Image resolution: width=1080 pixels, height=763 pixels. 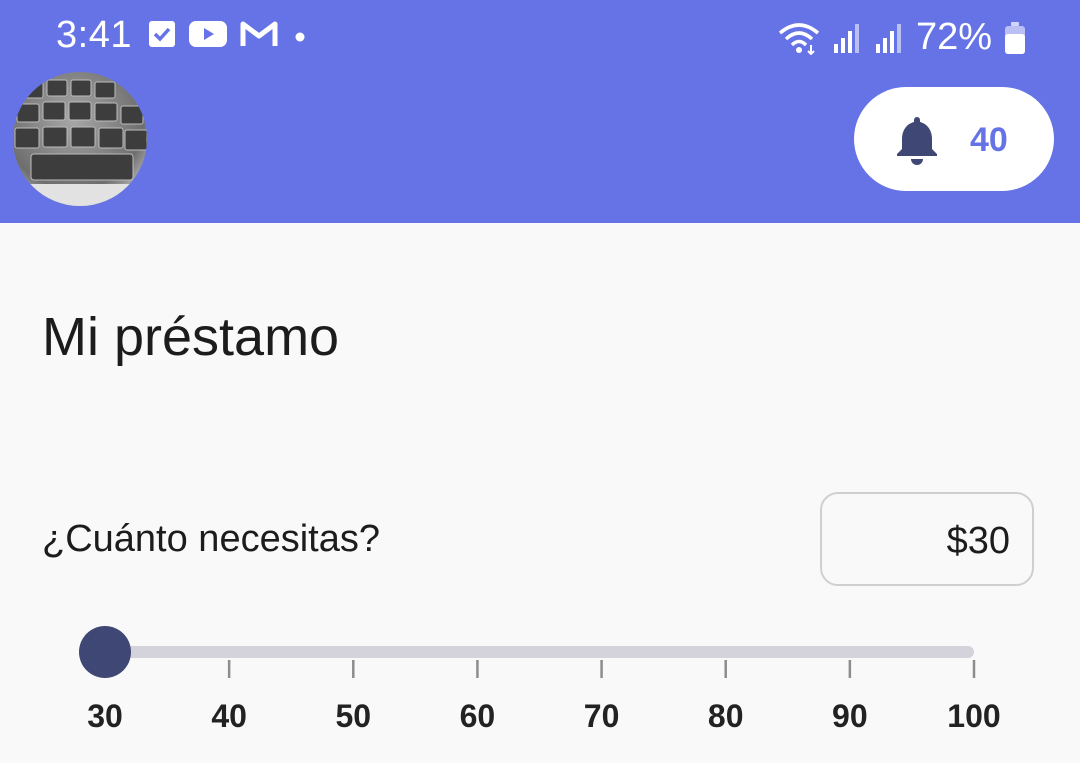 I want to click on amount-question-label: ¿Cuánto necesitas?, so click(x=211, y=539).